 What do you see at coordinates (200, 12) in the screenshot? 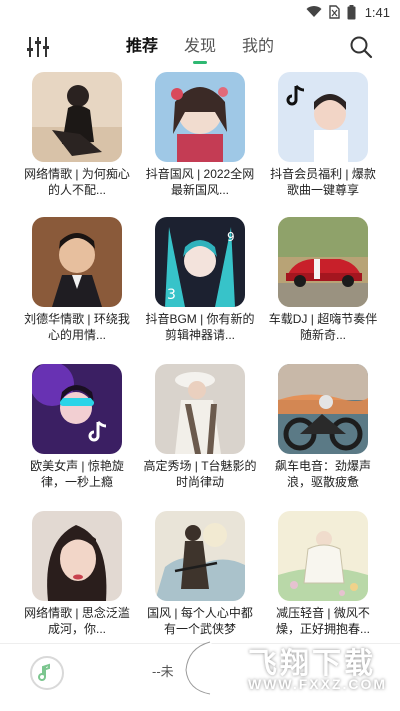
I see `status-bar: 1:41` at bounding box center [200, 12].